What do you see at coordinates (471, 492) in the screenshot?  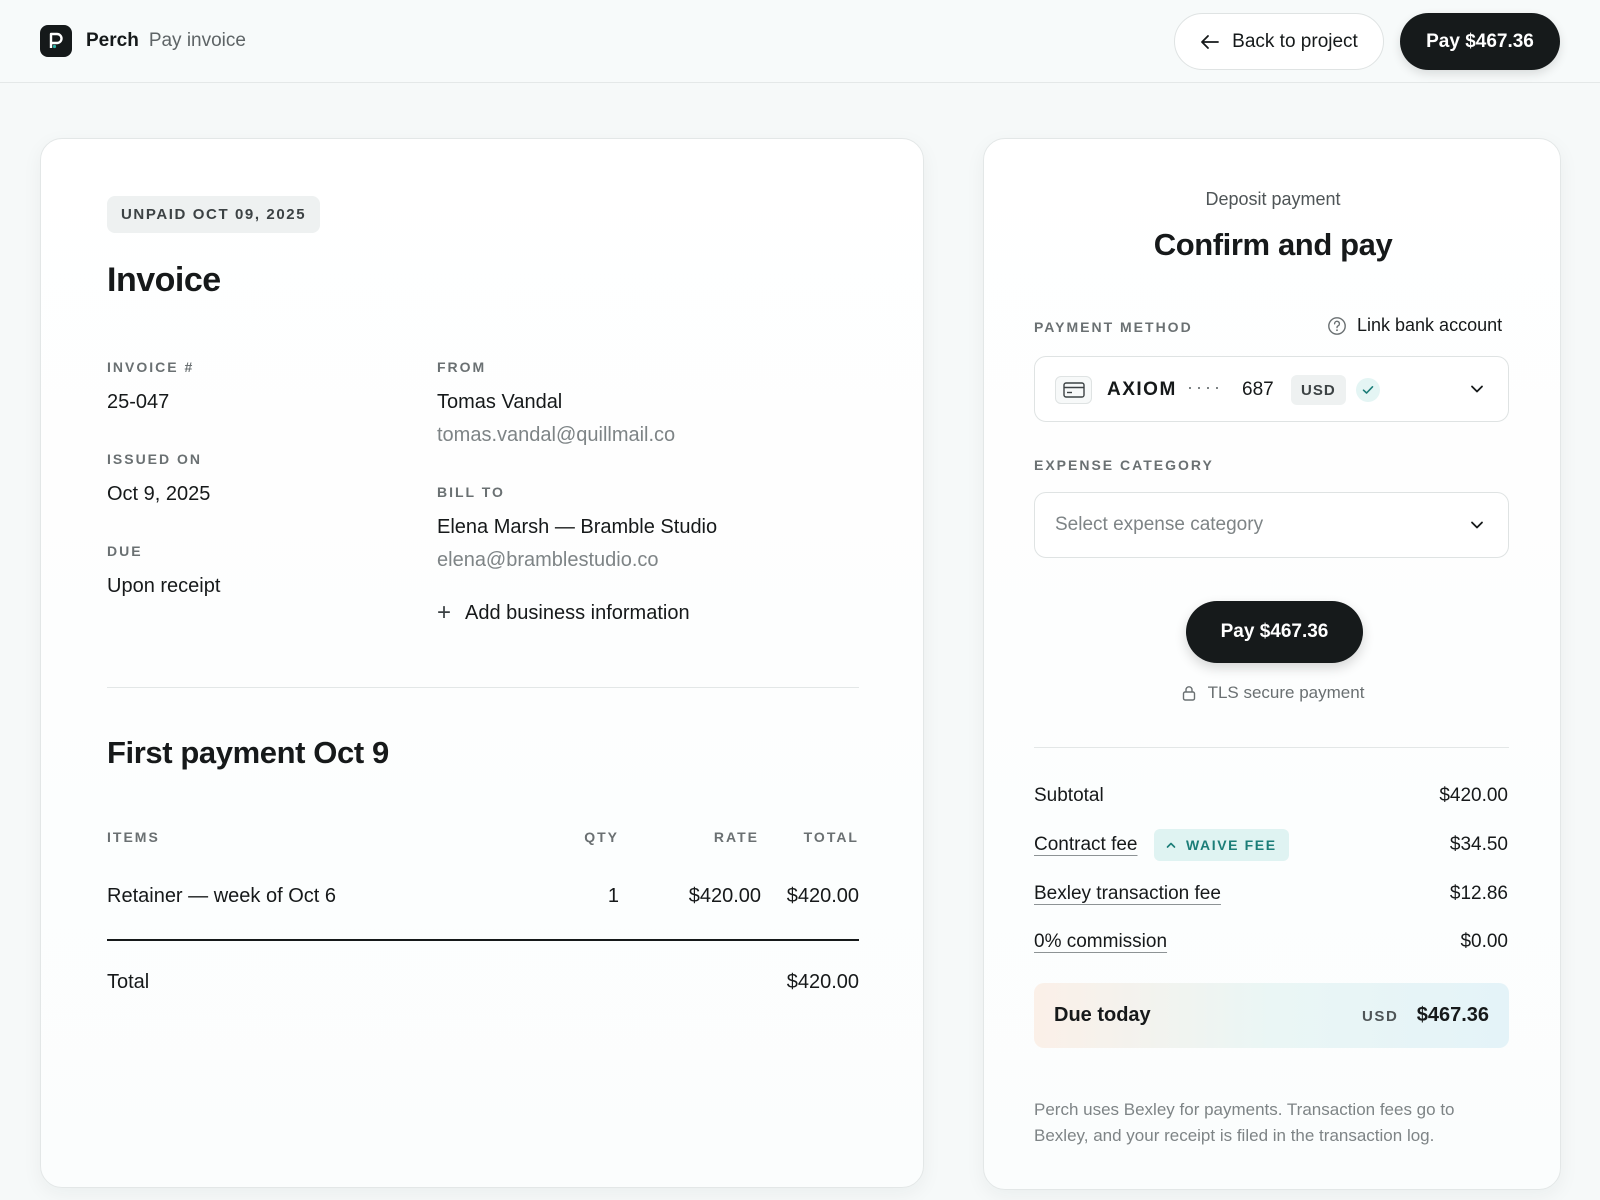 I see `bill-to-label: BILL TO` at bounding box center [471, 492].